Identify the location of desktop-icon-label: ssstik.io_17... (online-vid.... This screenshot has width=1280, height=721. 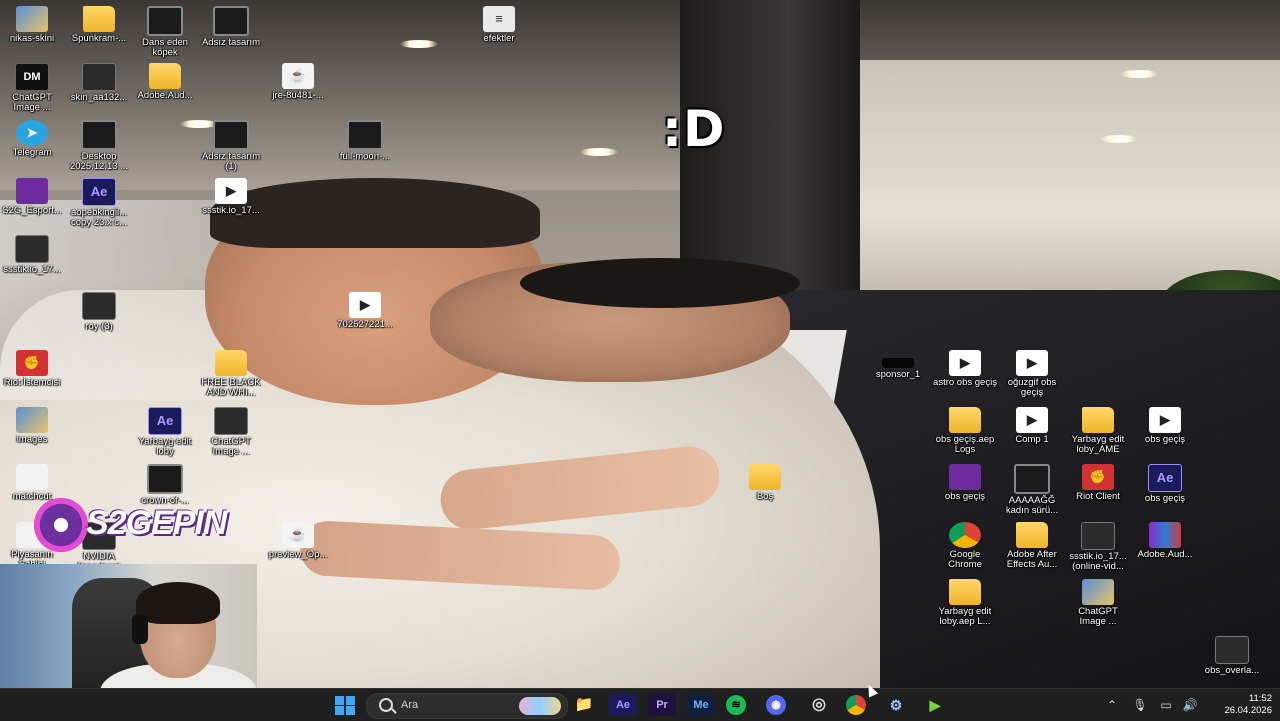
(1098, 561).